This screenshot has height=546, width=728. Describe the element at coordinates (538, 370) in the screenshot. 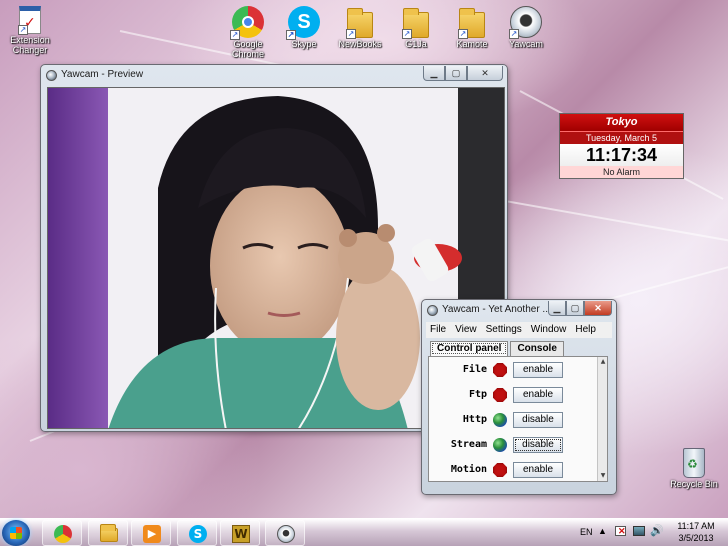

I see `file-enable-button: enable` at that location.